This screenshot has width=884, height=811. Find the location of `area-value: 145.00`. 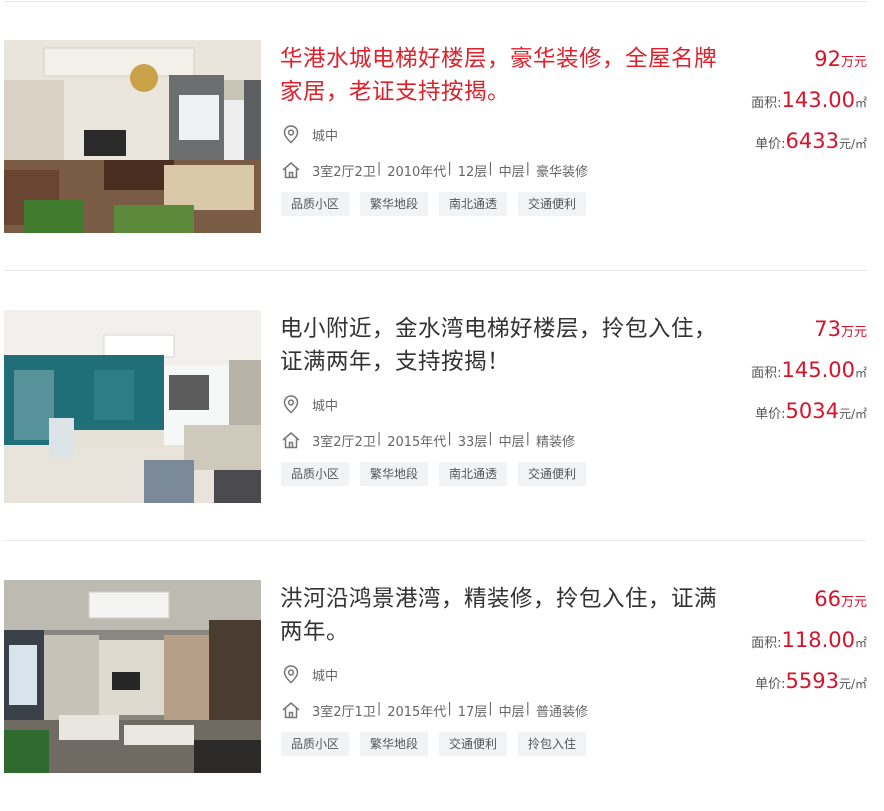

area-value: 145.00 is located at coordinates (818, 370).